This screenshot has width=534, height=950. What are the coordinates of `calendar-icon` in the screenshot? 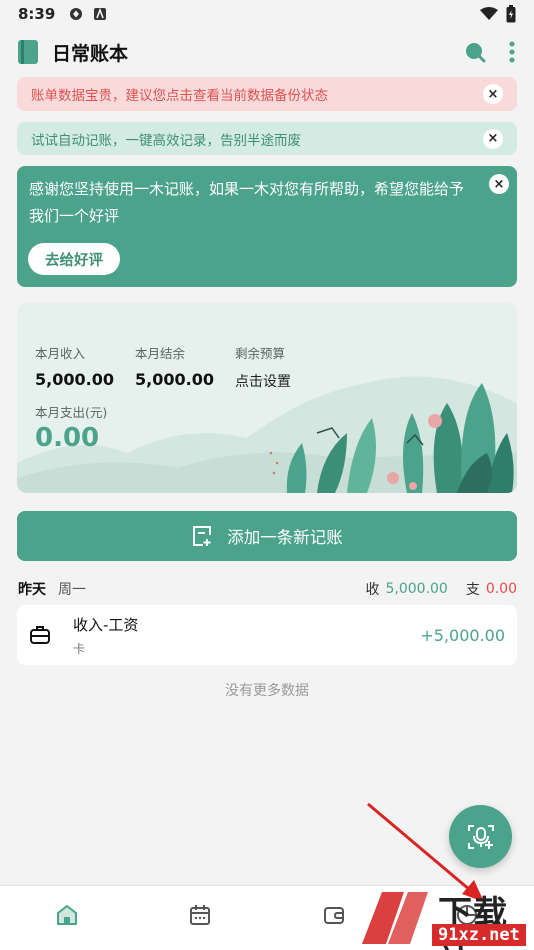 It's located at (200, 915).